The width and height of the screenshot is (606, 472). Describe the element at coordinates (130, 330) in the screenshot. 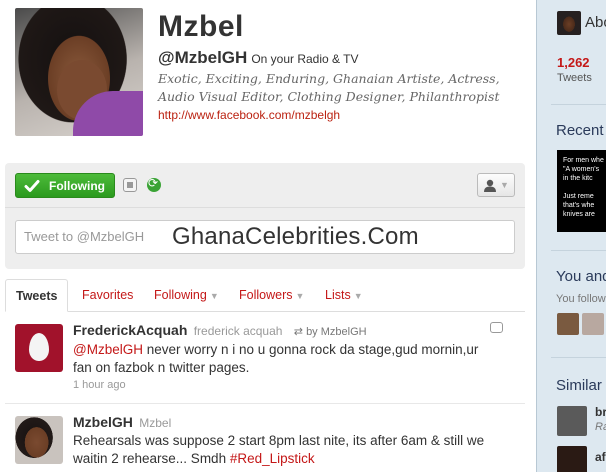

I see `tweet-author-name: FrederickAcquah` at that location.